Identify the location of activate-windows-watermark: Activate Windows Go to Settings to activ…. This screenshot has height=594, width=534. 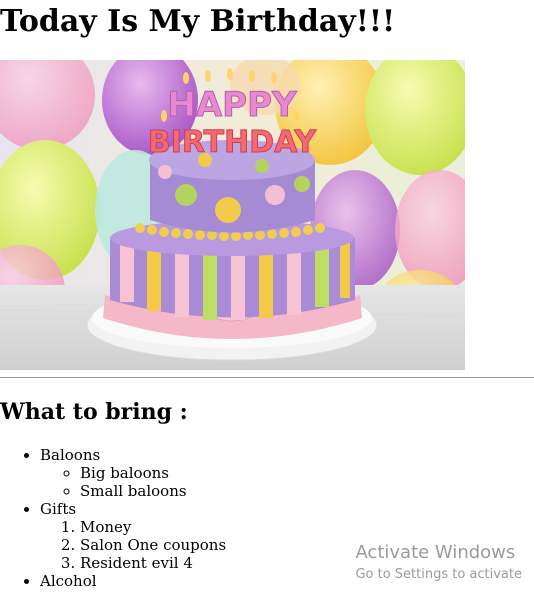
(438, 562).